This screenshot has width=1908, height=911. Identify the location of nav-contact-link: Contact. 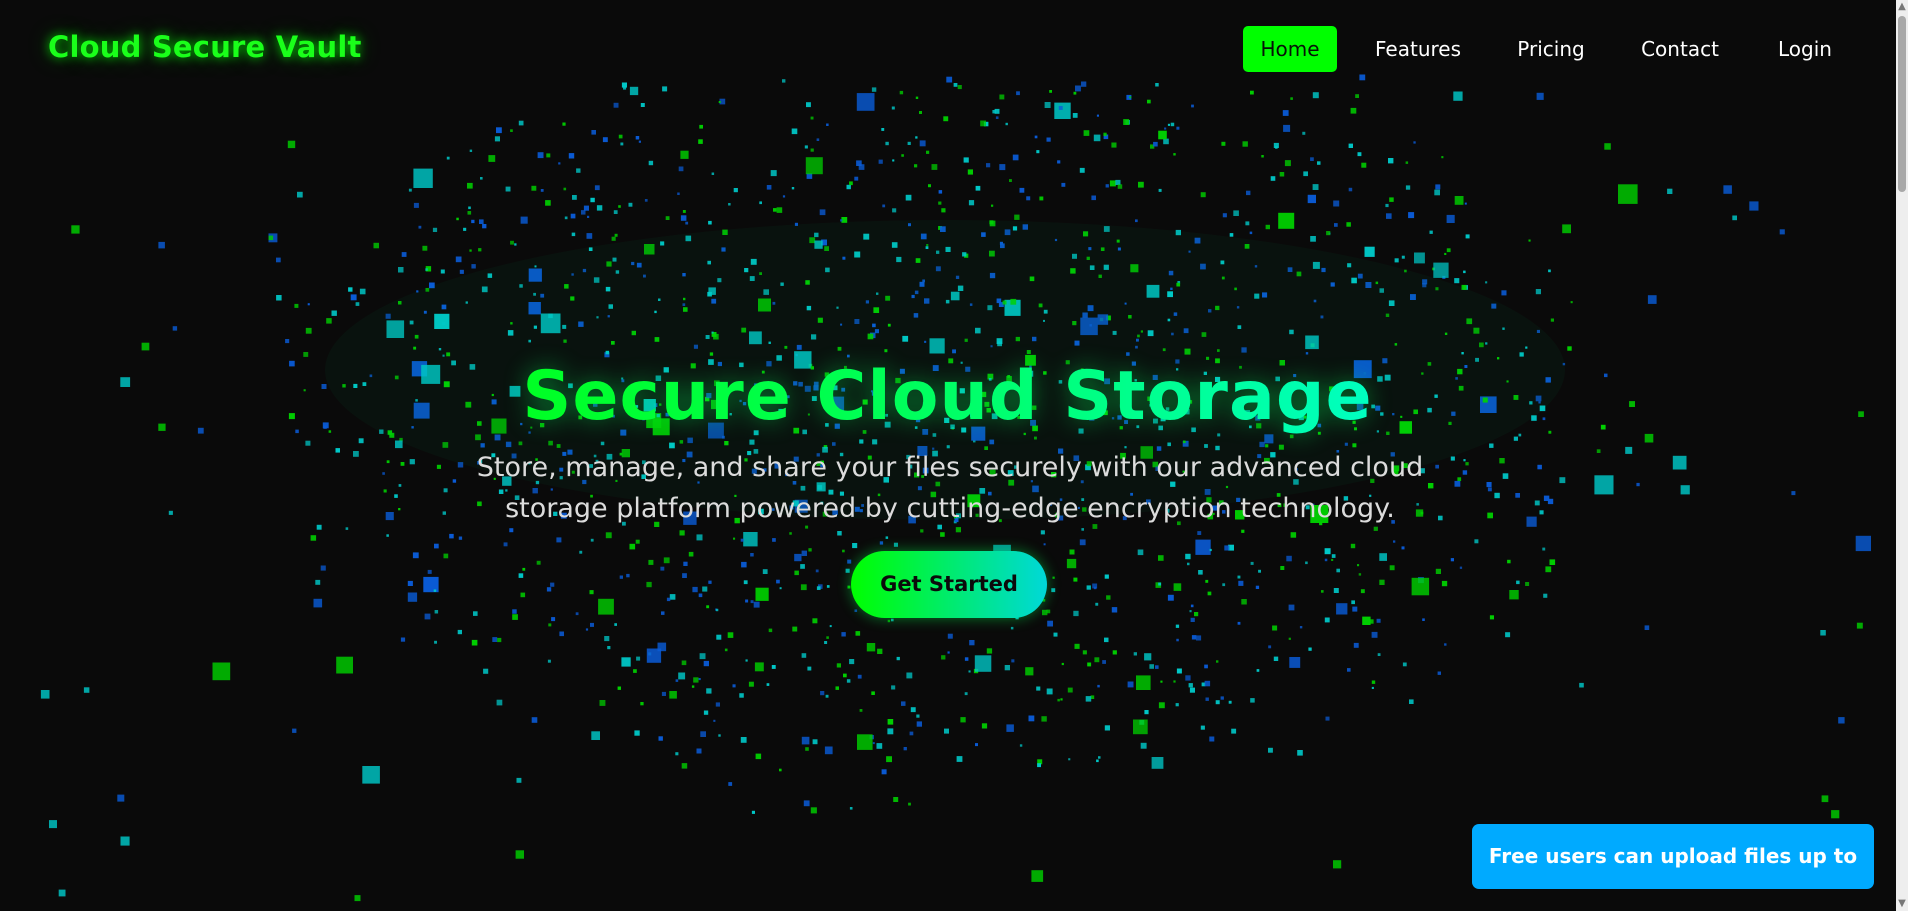
(1680, 49).